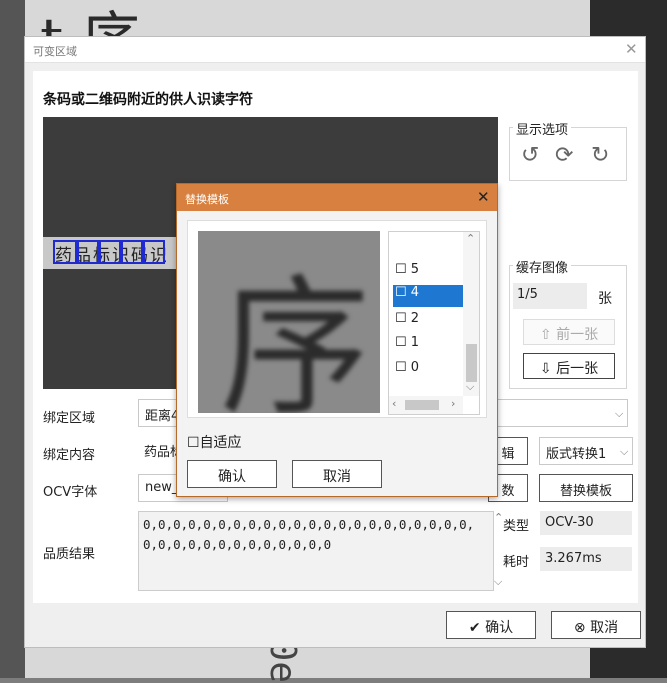  I want to click on cache-image-label: 缓存图像, so click(542, 266).